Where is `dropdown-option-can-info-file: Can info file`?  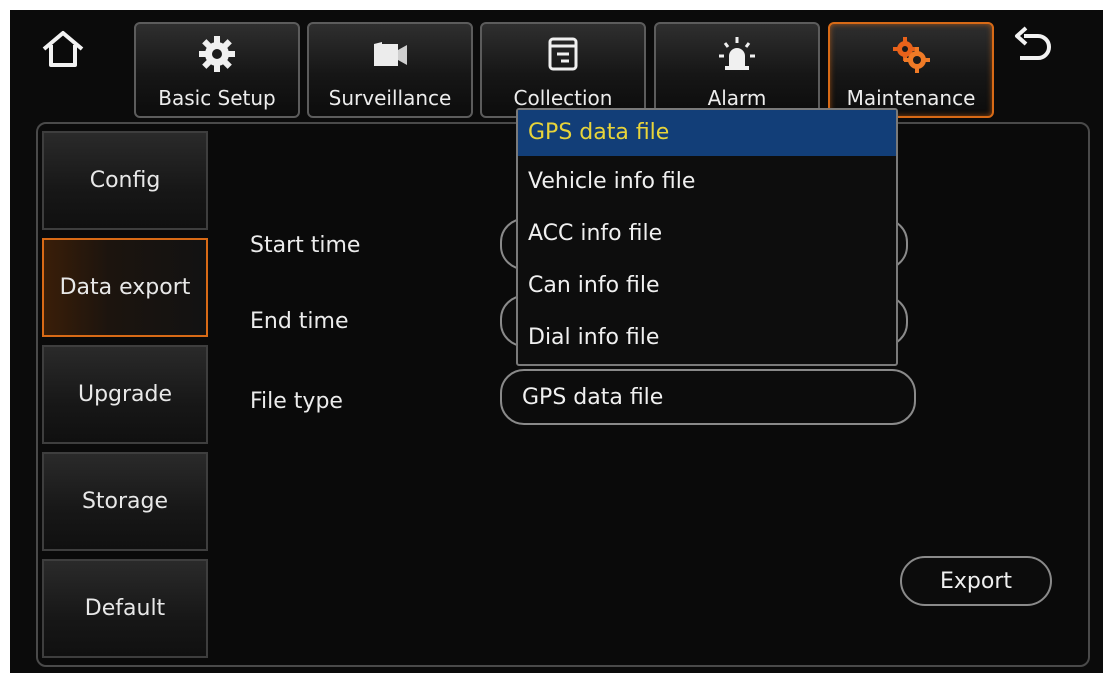 dropdown-option-can-info-file: Can info file is located at coordinates (707, 286).